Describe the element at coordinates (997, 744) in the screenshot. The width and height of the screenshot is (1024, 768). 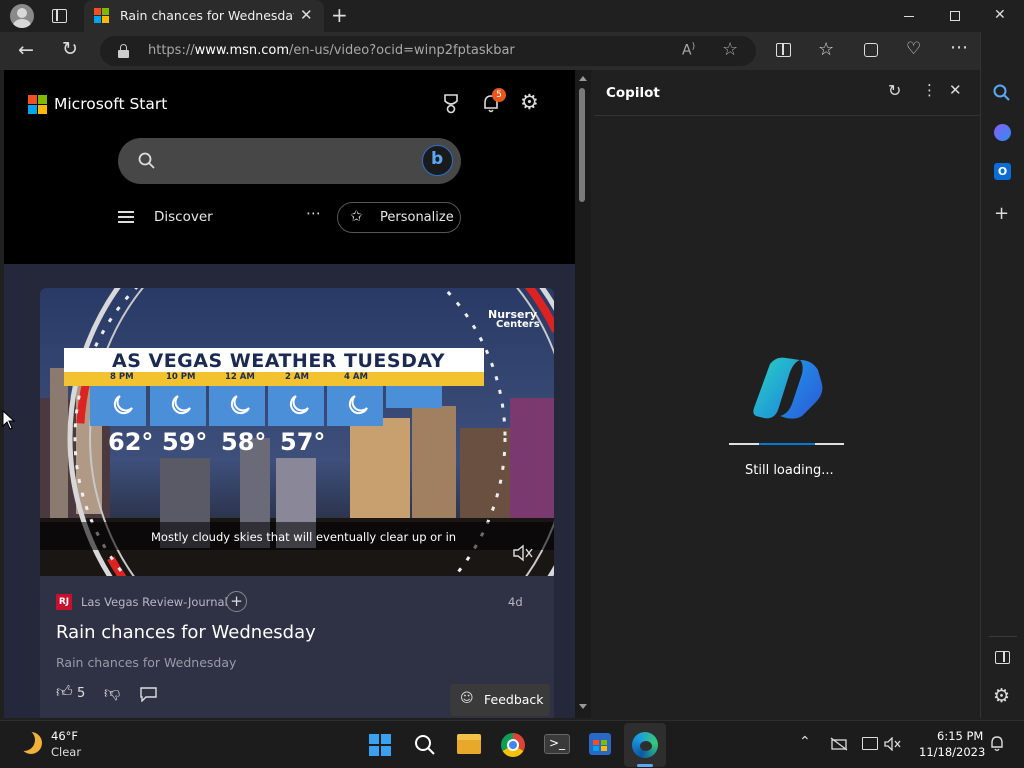
I see `notification-center-icon` at that location.